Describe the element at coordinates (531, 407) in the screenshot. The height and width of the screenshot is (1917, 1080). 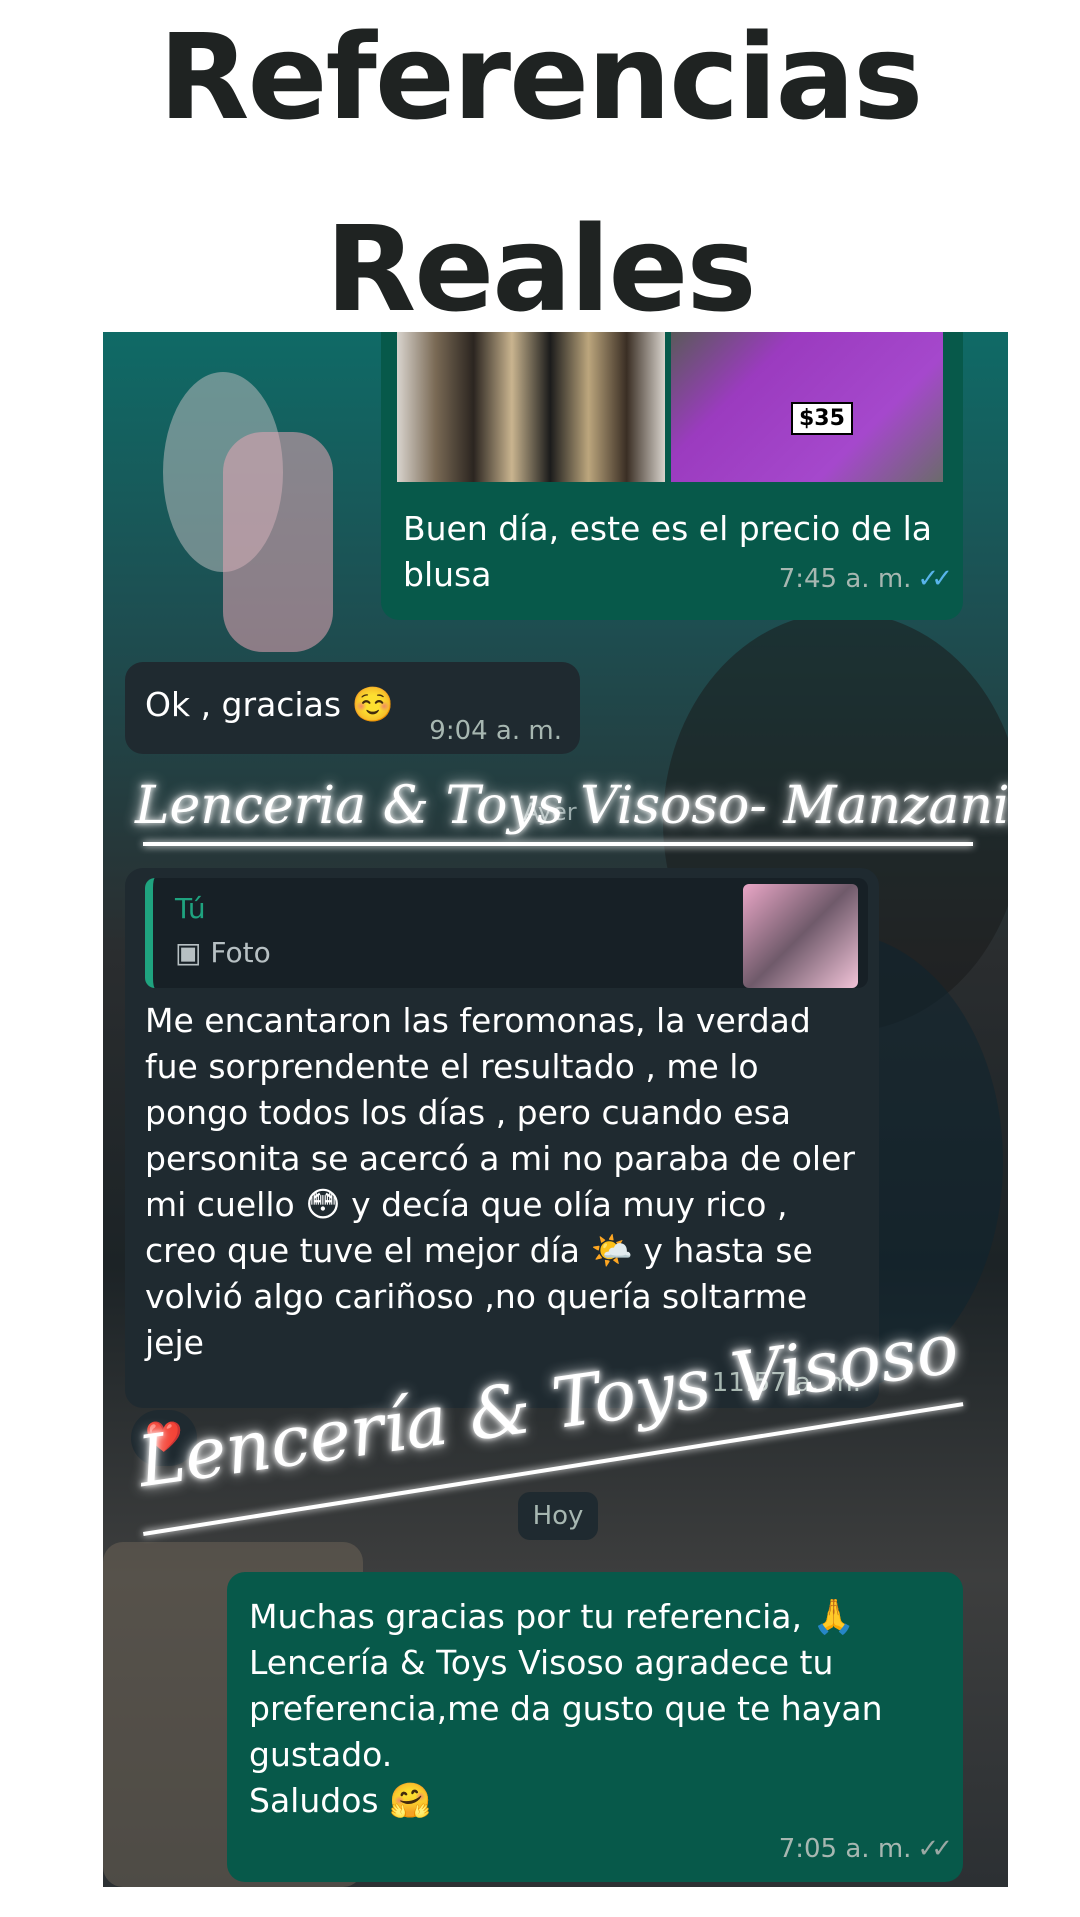
I see `product-image-belts` at that location.